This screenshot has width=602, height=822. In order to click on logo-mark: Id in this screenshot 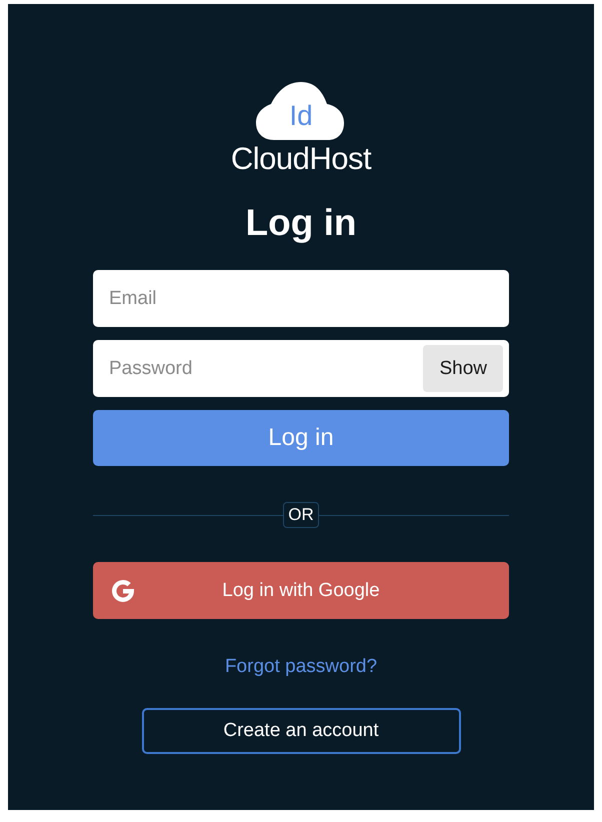, I will do `click(301, 116)`.